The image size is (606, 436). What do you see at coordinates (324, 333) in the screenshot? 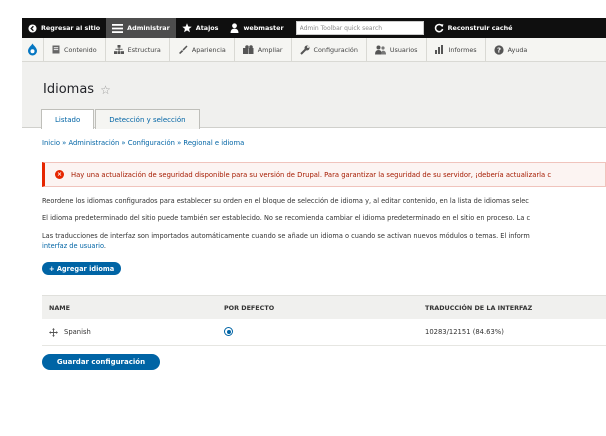
I see `table-row: Spanish 10283/12151 (84.63%)` at bounding box center [324, 333].